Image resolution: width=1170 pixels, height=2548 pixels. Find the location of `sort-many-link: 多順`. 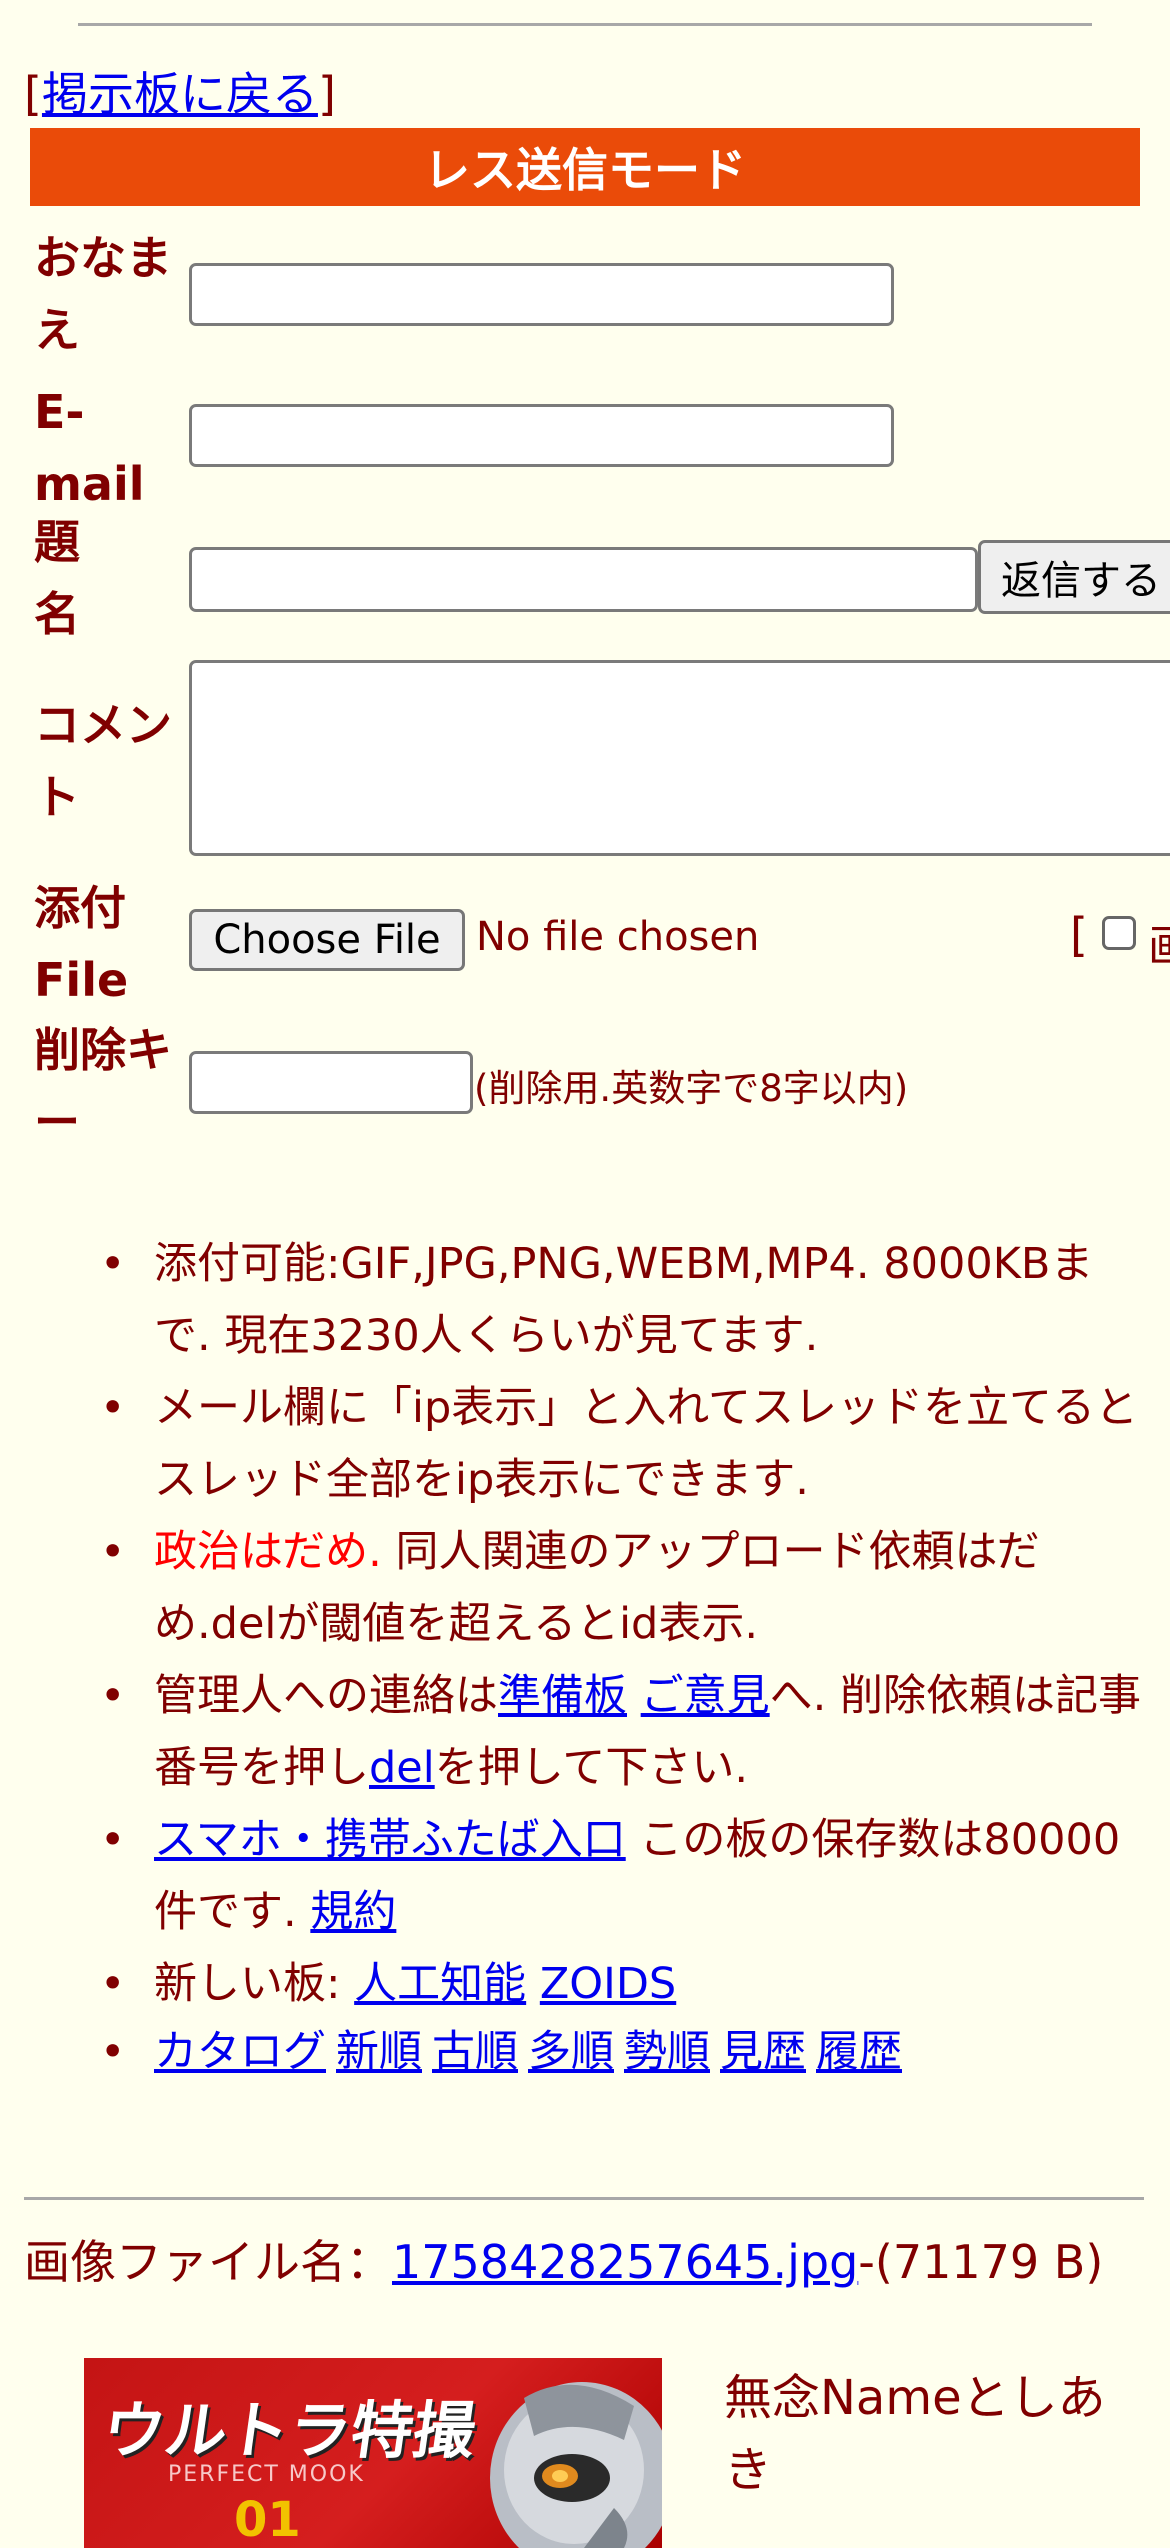

sort-many-link: 多順 is located at coordinates (571, 2052).